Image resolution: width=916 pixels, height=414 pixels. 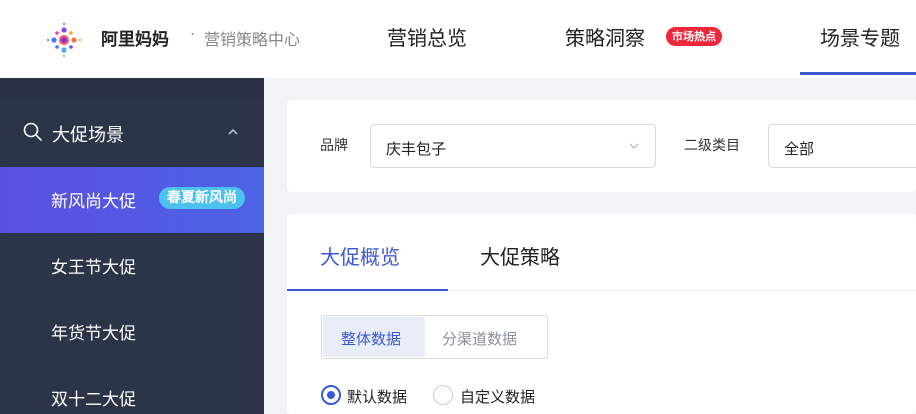 I want to click on brand-select-value: 庆丰包子, so click(x=416, y=149).